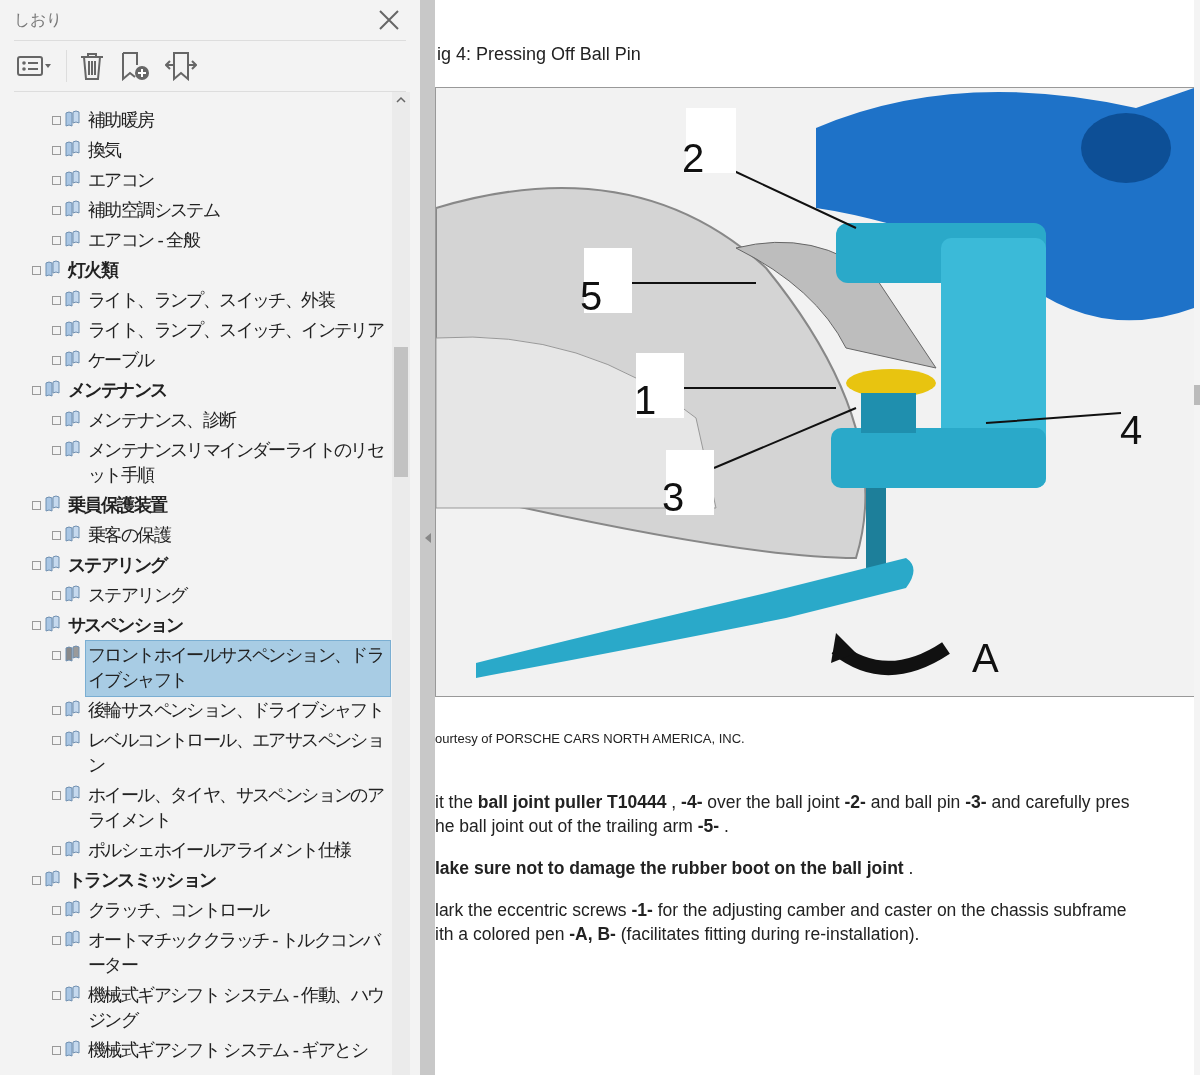 This screenshot has width=1200, height=1075. Describe the element at coordinates (675, 868) in the screenshot. I see `instruction-line: lake sure not to damage the rubber boot on the ball joint .` at that location.